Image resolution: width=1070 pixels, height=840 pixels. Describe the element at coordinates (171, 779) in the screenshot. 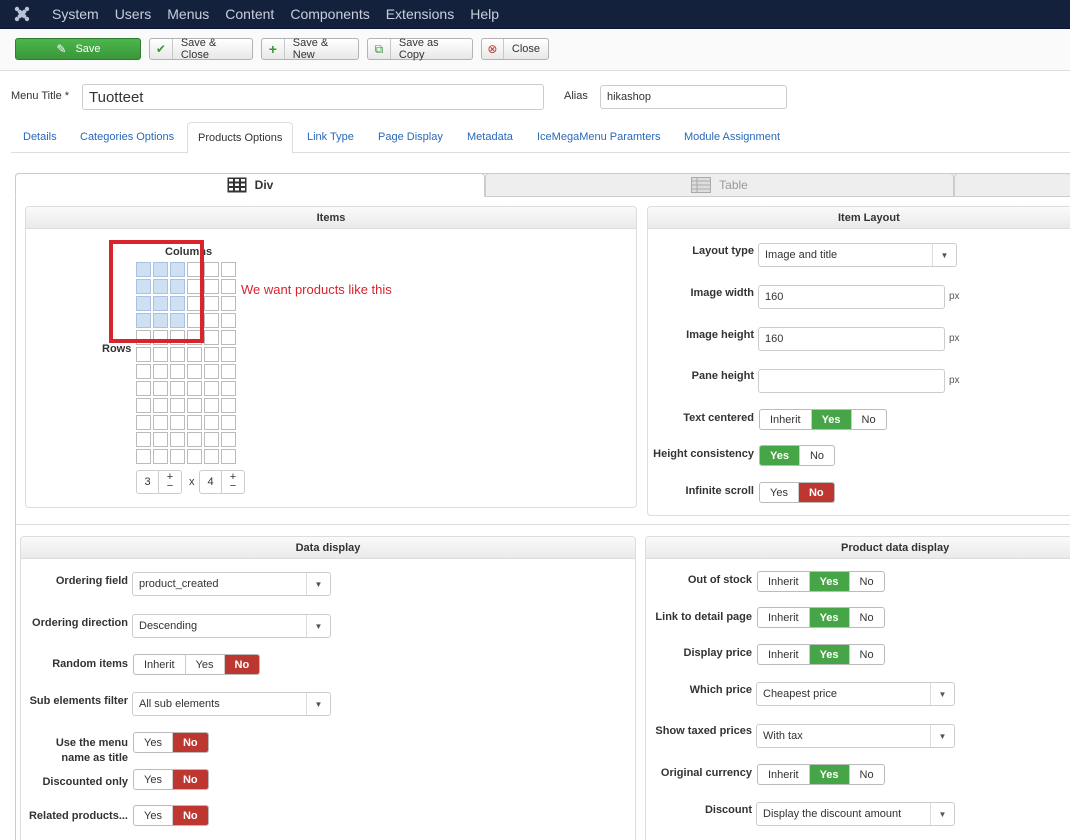

I see `discounted-only-toggle: Yes No` at that location.